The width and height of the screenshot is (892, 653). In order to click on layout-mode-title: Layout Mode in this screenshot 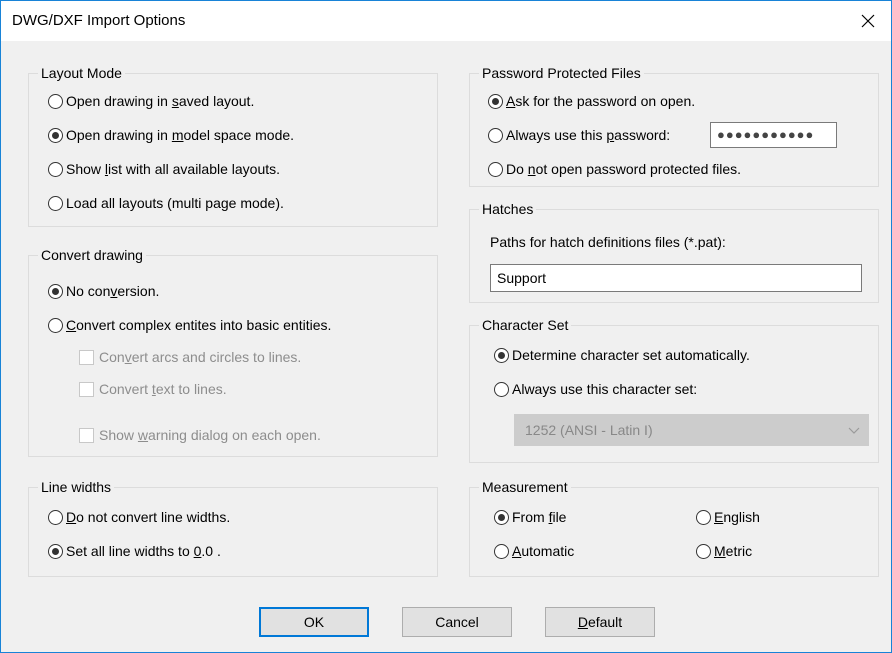, I will do `click(81, 73)`.